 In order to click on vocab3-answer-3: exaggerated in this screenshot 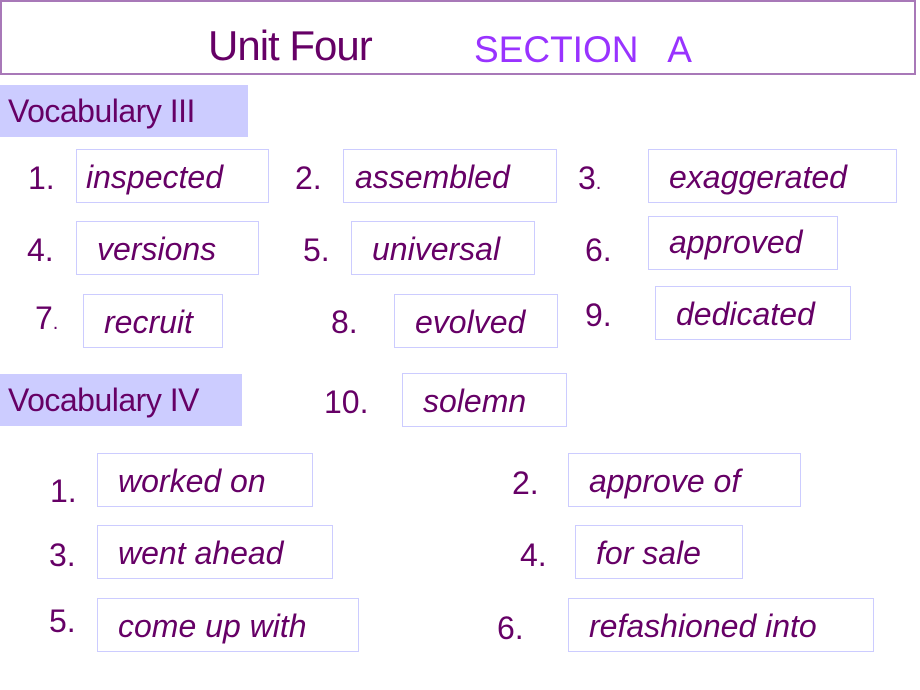, I will do `click(772, 176)`.